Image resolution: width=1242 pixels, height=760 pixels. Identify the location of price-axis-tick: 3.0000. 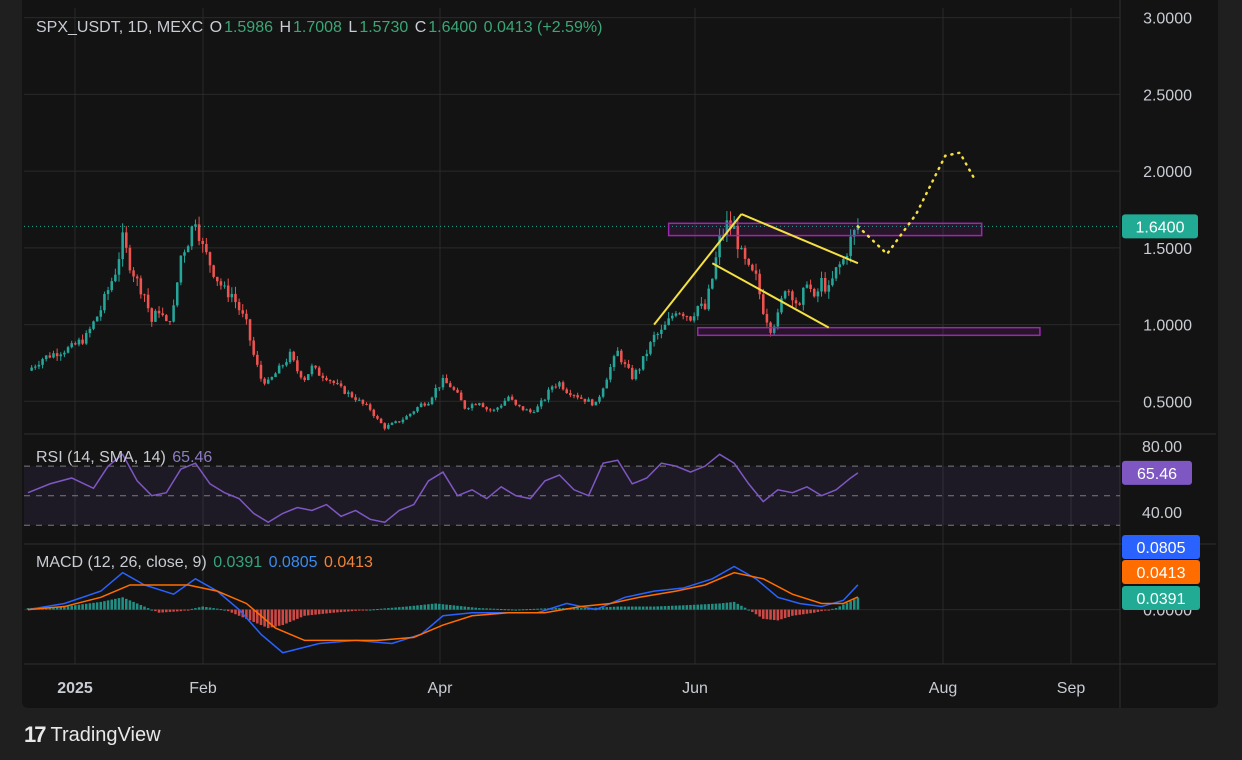
(1167, 19).